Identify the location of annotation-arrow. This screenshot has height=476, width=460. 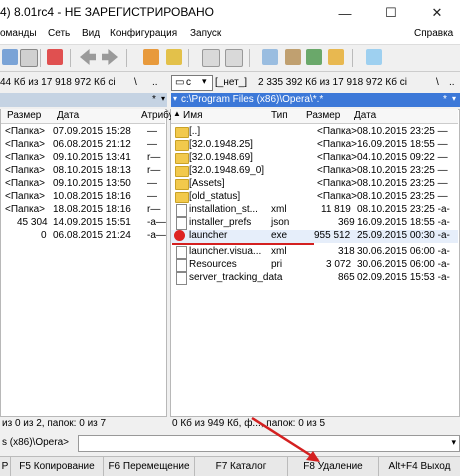
(285, 439).